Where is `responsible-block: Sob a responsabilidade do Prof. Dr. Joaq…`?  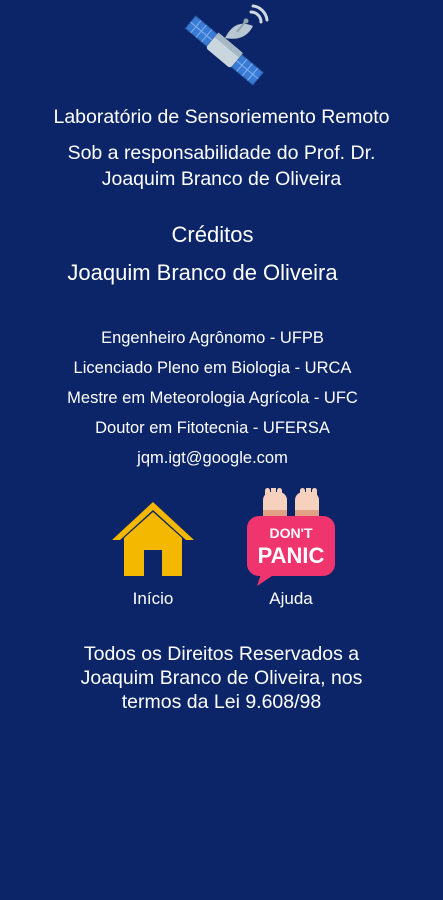
responsible-block: Sob a responsabilidade do Prof. Dr. Joaq… is located at coordinates (221, 166).